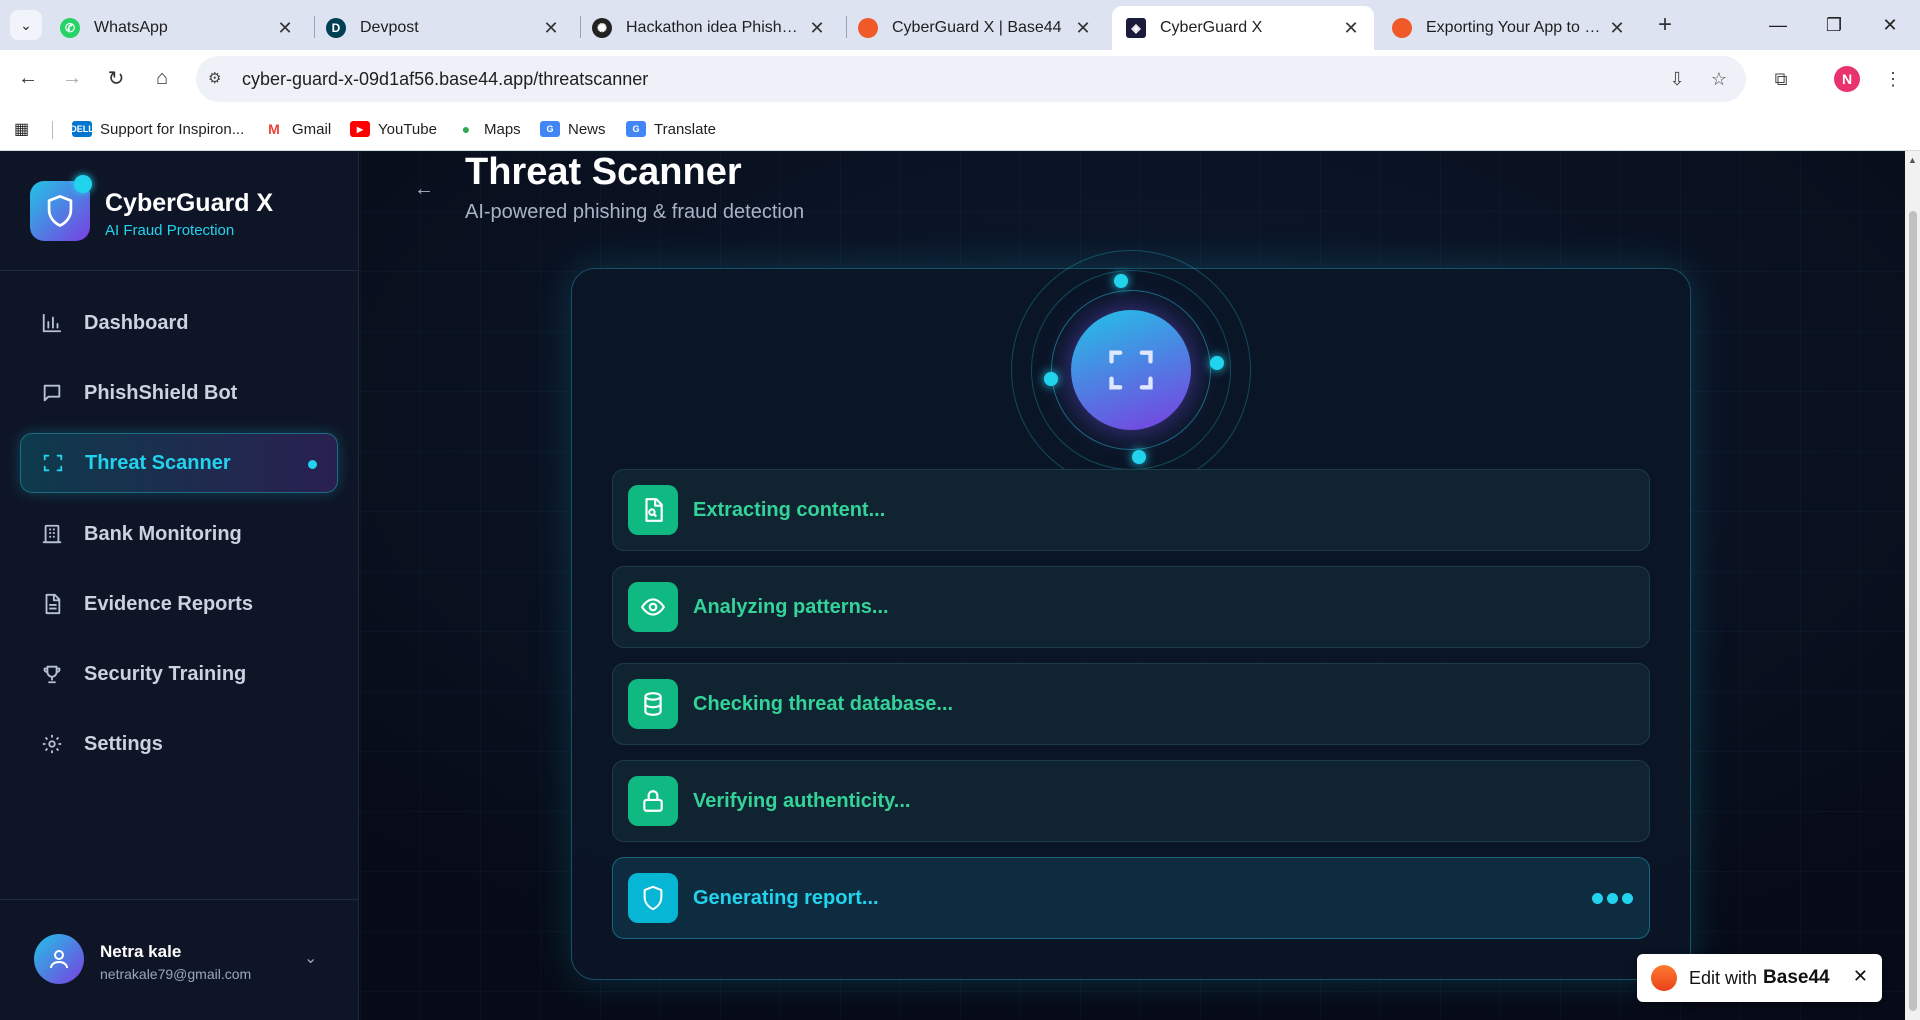 The height and width of the screenshot is (1020, 1920). What do you see at coordinates (26, 25) in the screenshot?
I see `tab-search-button: ⌄` at bounding box center [26, 25].